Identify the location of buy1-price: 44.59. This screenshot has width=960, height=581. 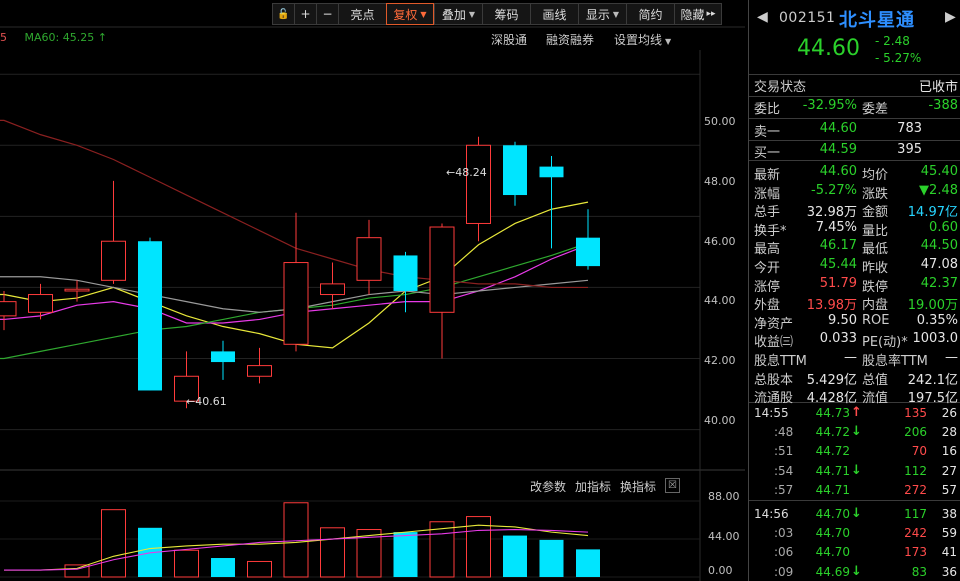
(828, 149).